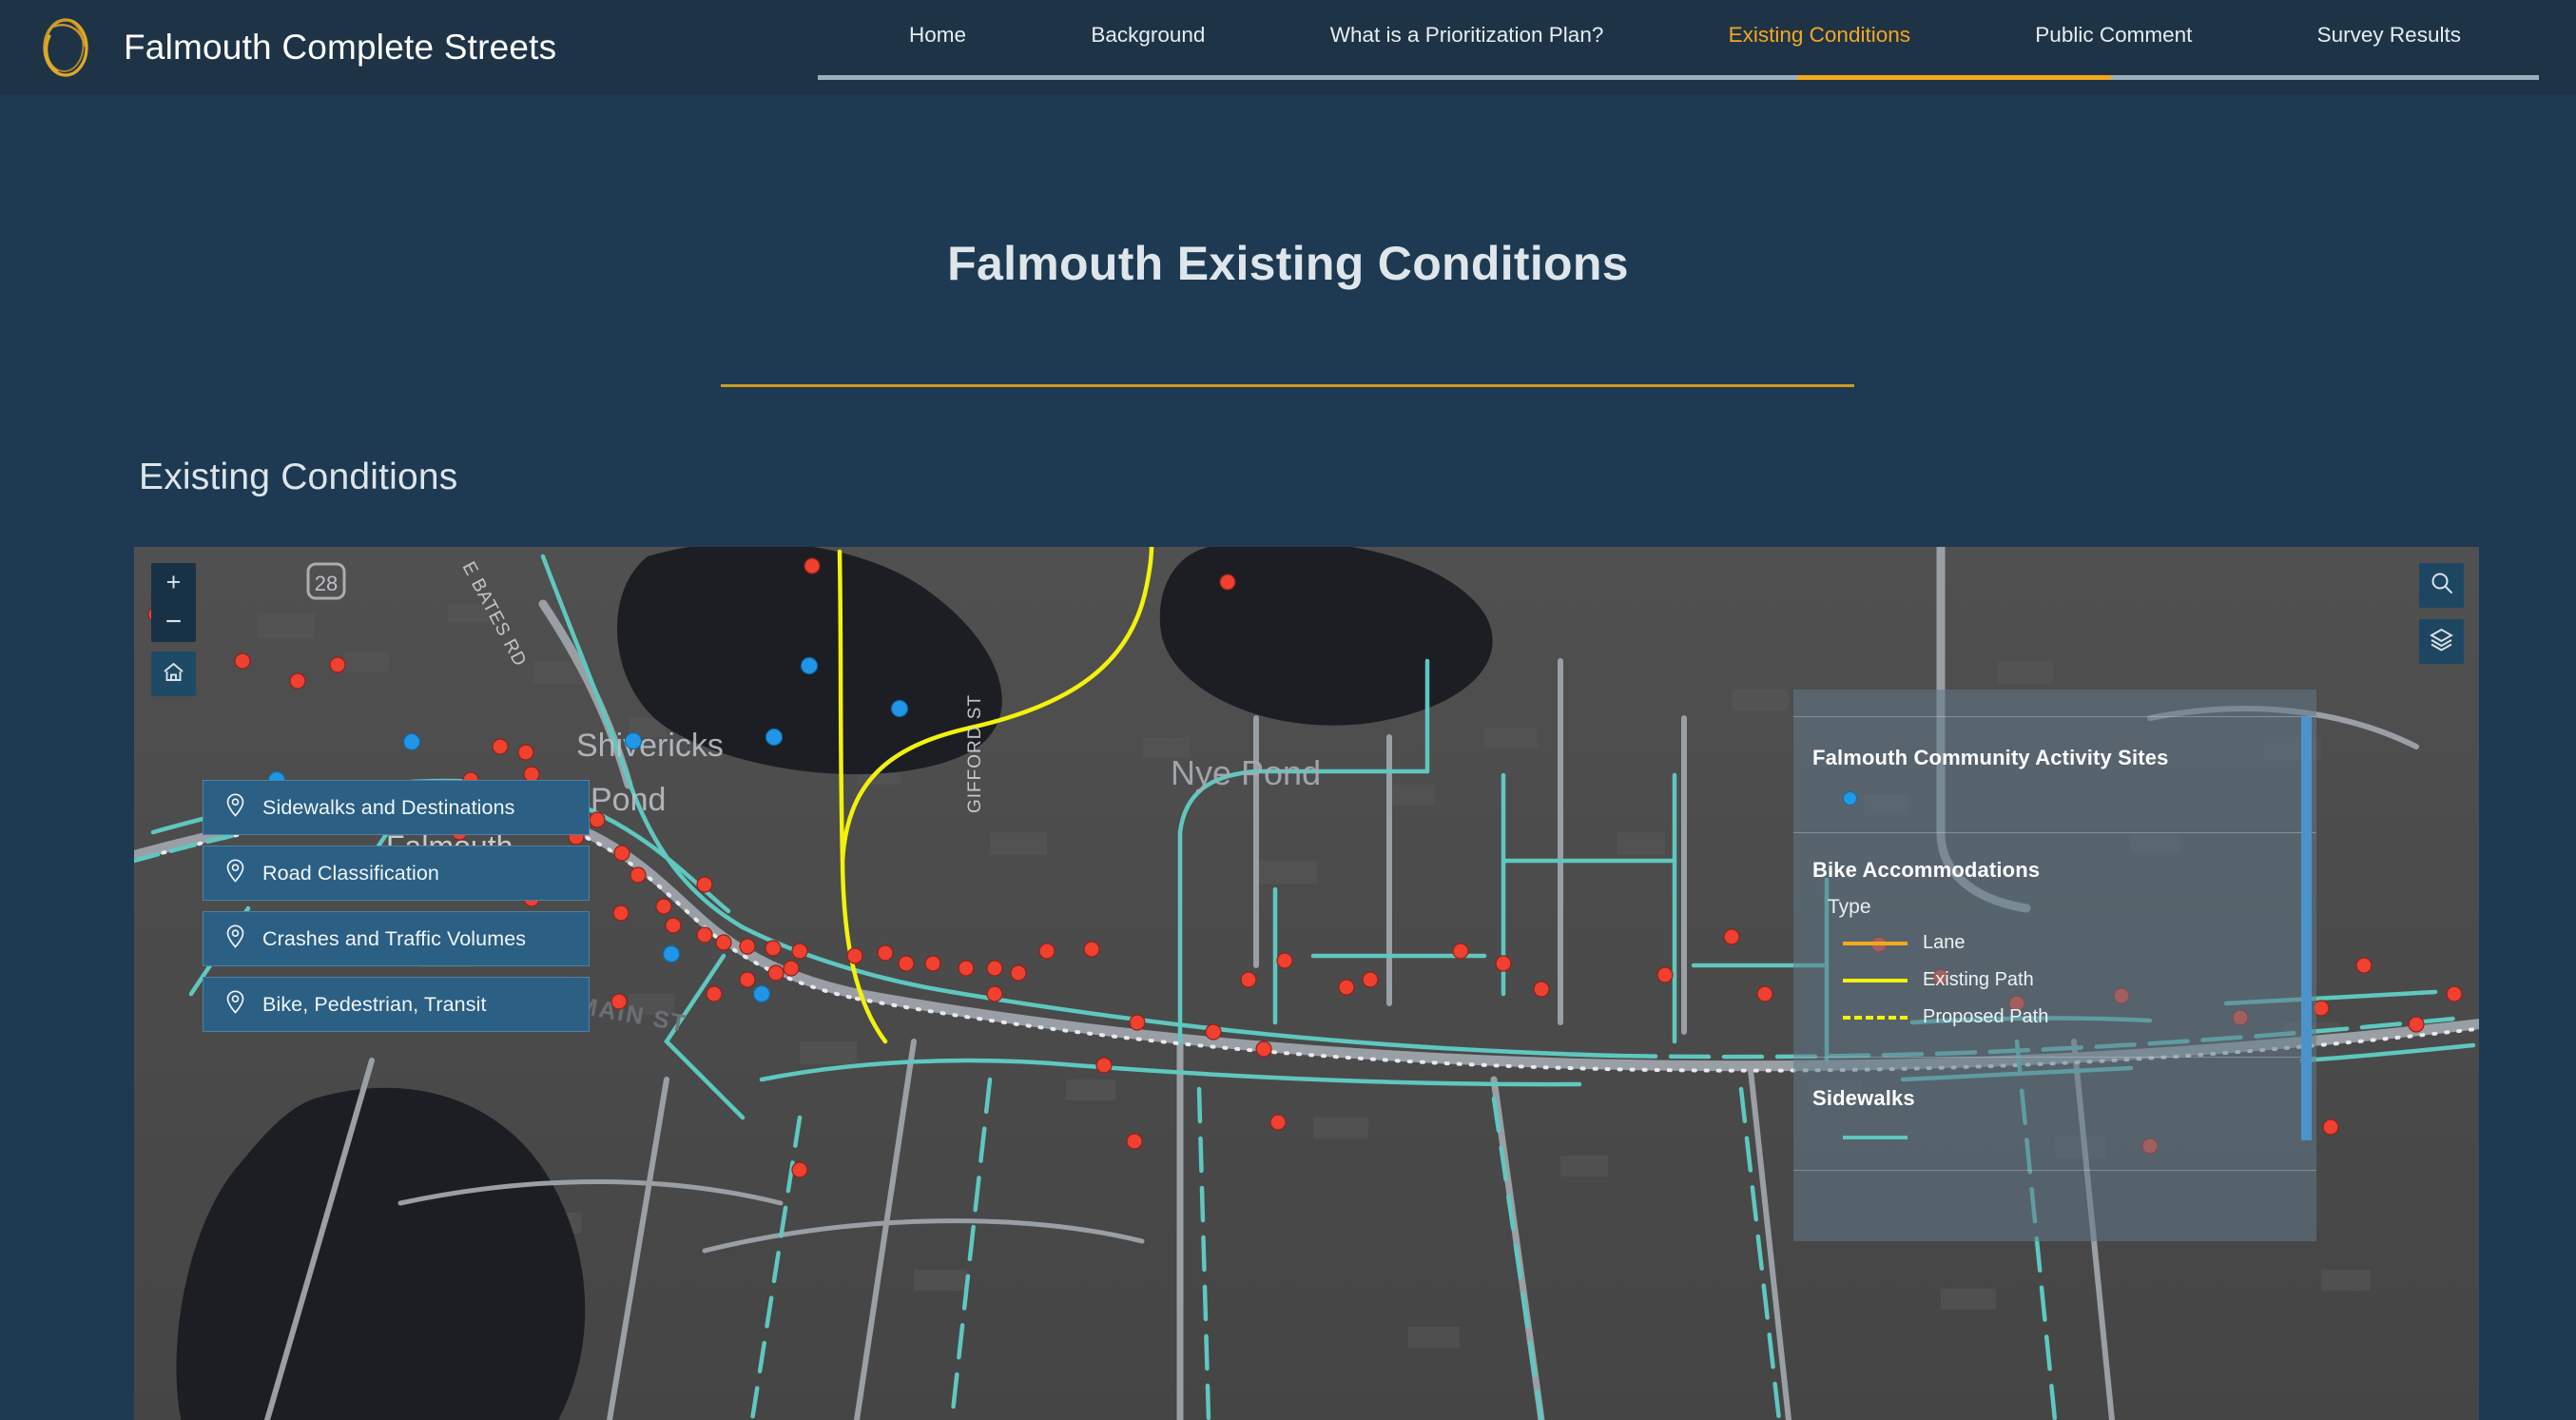 The image size is (2576, 1420). I want to click on layer-button-crashes-and-traffic-volumes: Crashes and Traffic Volumes, so click(396, 938).